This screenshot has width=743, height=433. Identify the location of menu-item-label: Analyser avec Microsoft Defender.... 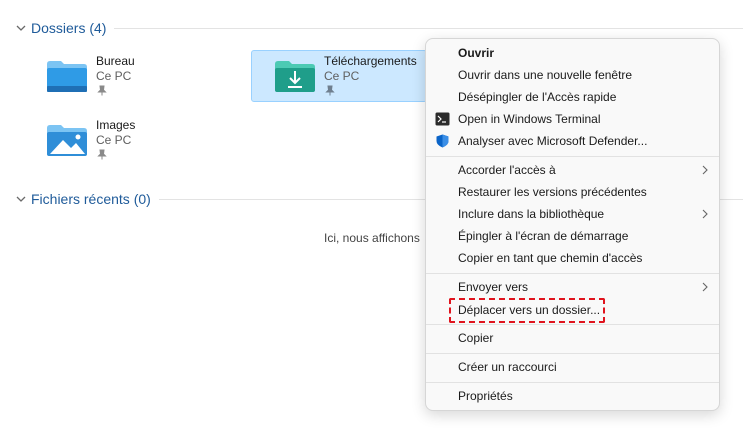
(553, 141).